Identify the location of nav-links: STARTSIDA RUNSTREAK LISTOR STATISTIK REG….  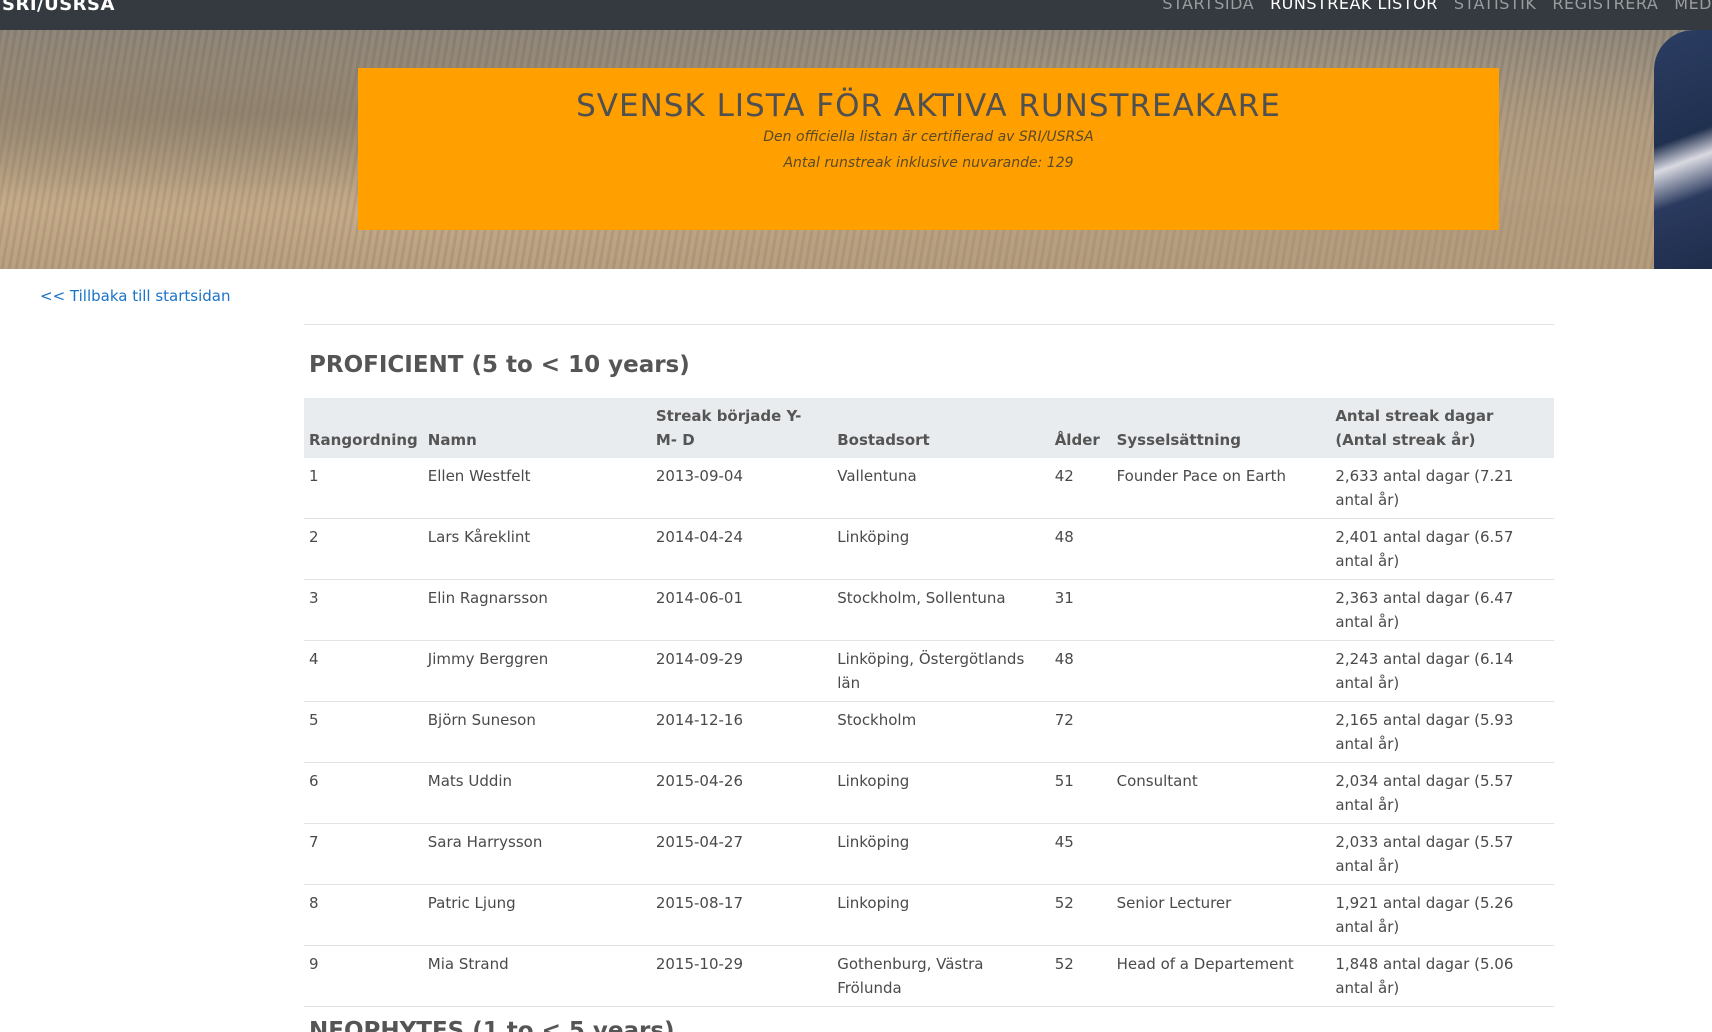
(1437, 6).